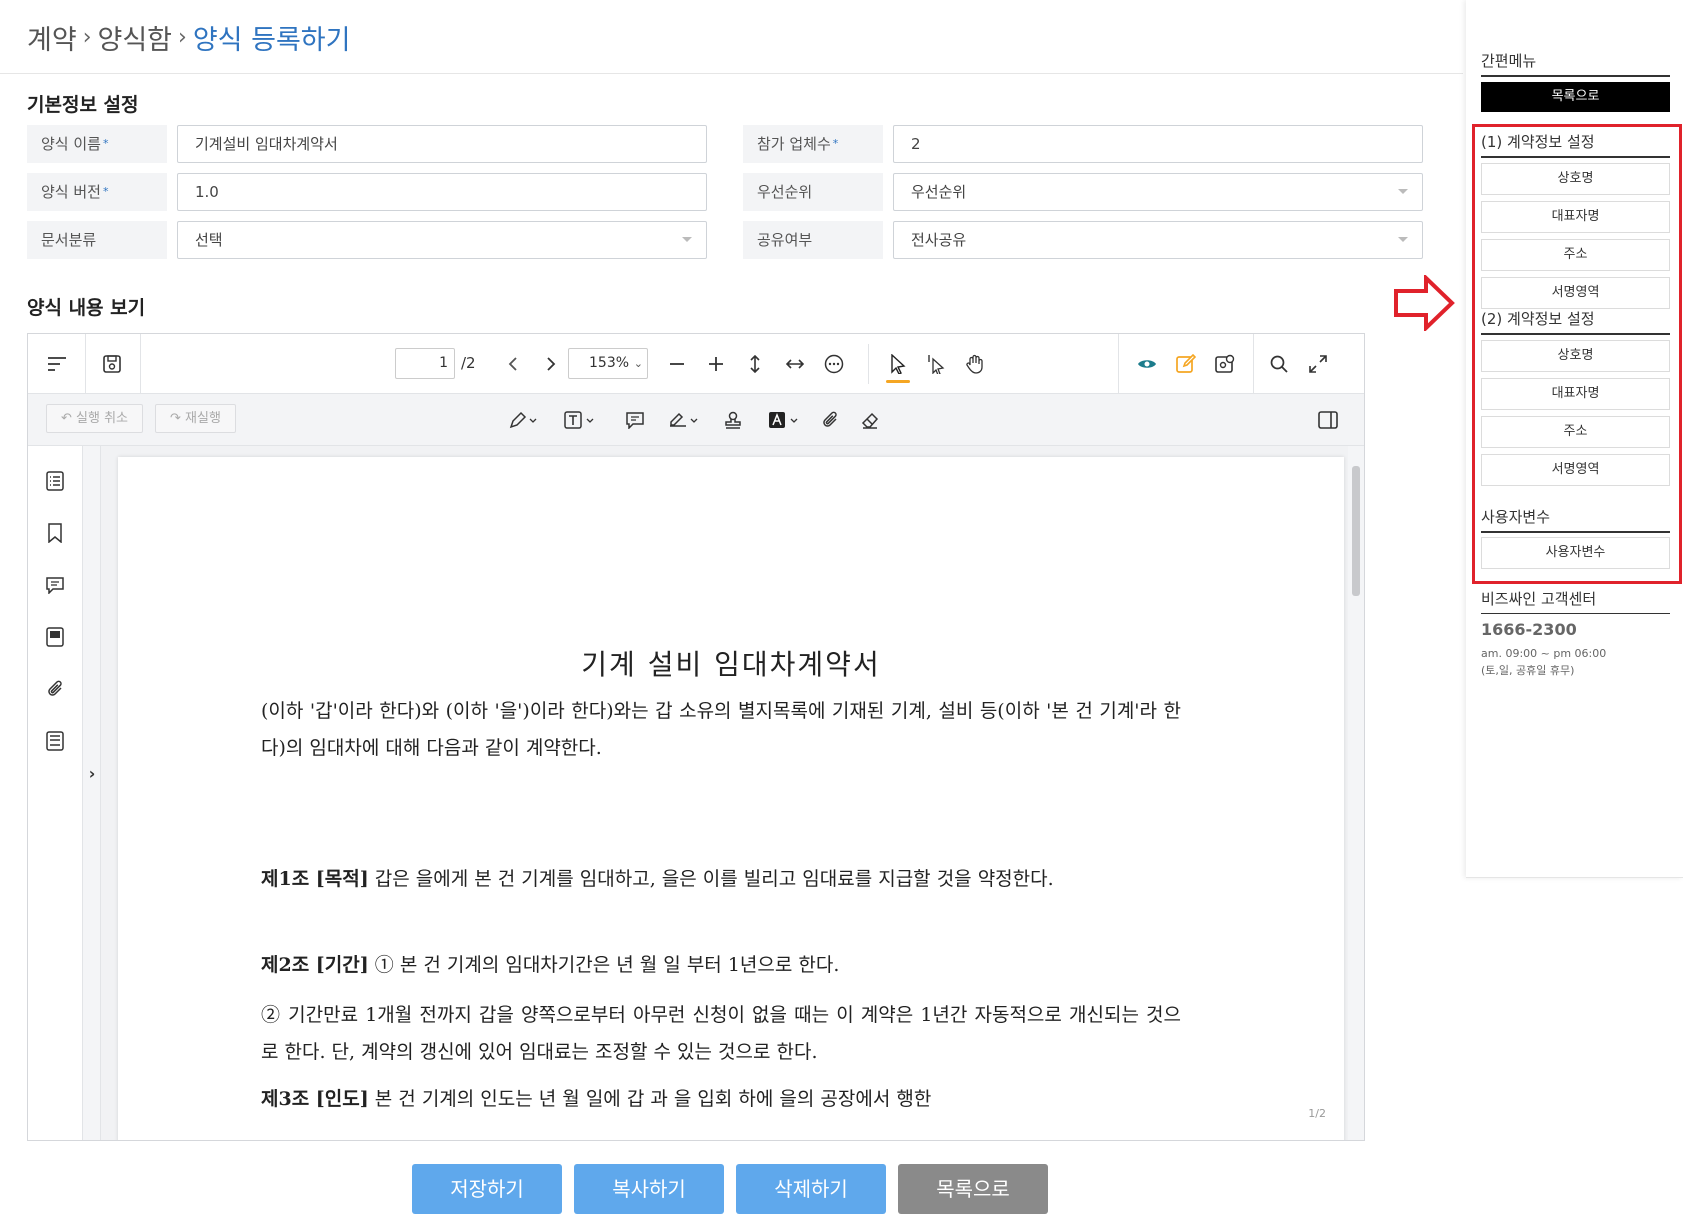 This screenshot has height=1225, width=1683. What do you see at coordinates (271, 40) in the screenshot?
I see `page-title: 양식 등록하기` at bounding box center [271, 40].